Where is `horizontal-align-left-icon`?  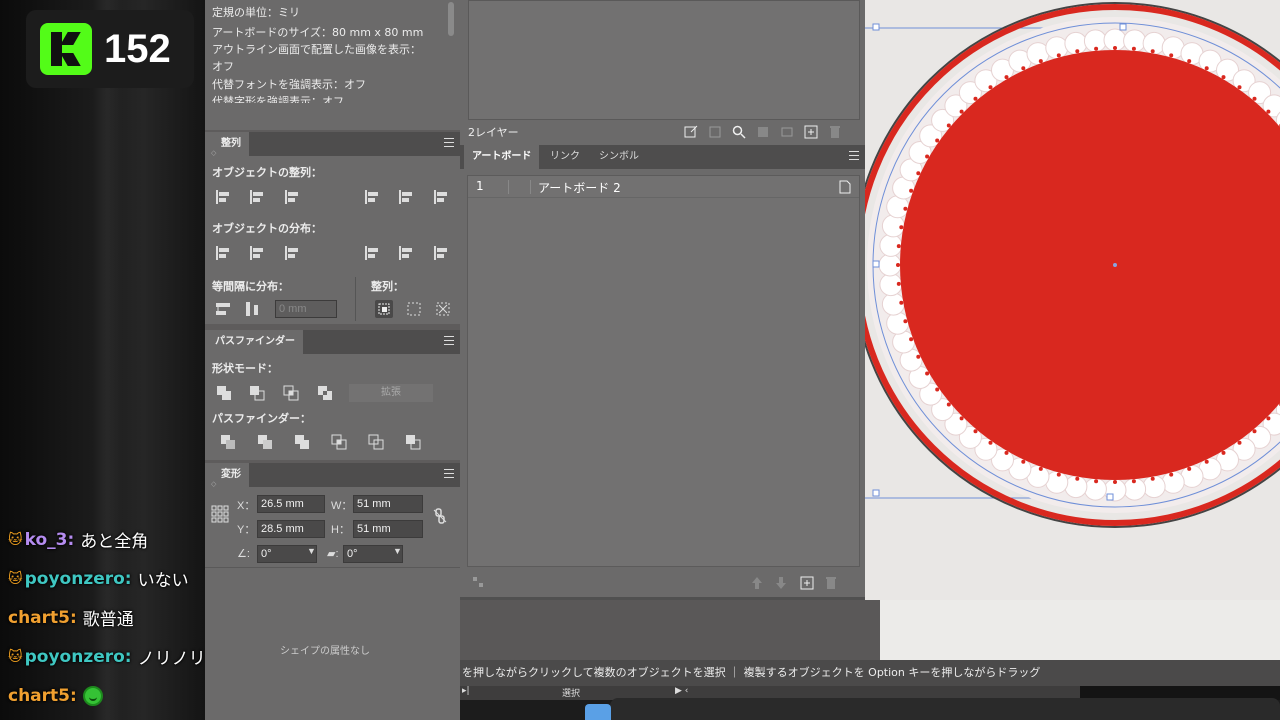
horizontal-align-left-icon is located at coordinates (223, 197).